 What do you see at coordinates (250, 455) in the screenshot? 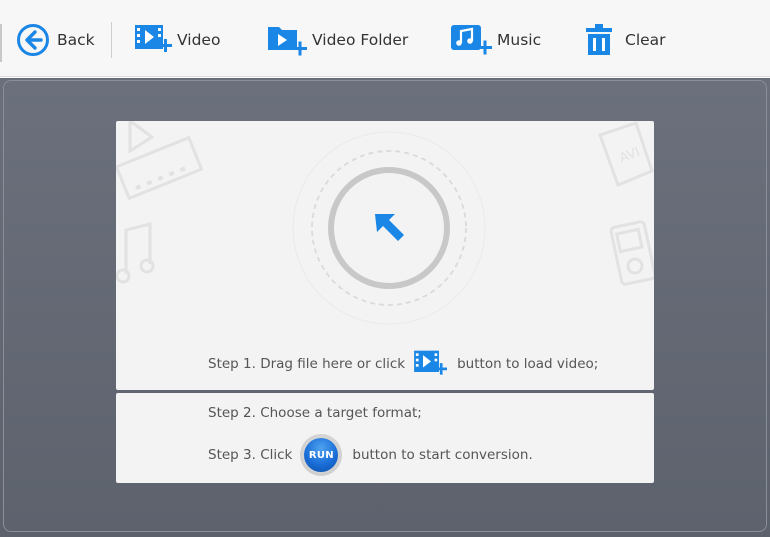
I see `step-3-text: Step 3. Click` at bounding box center [250, 455].